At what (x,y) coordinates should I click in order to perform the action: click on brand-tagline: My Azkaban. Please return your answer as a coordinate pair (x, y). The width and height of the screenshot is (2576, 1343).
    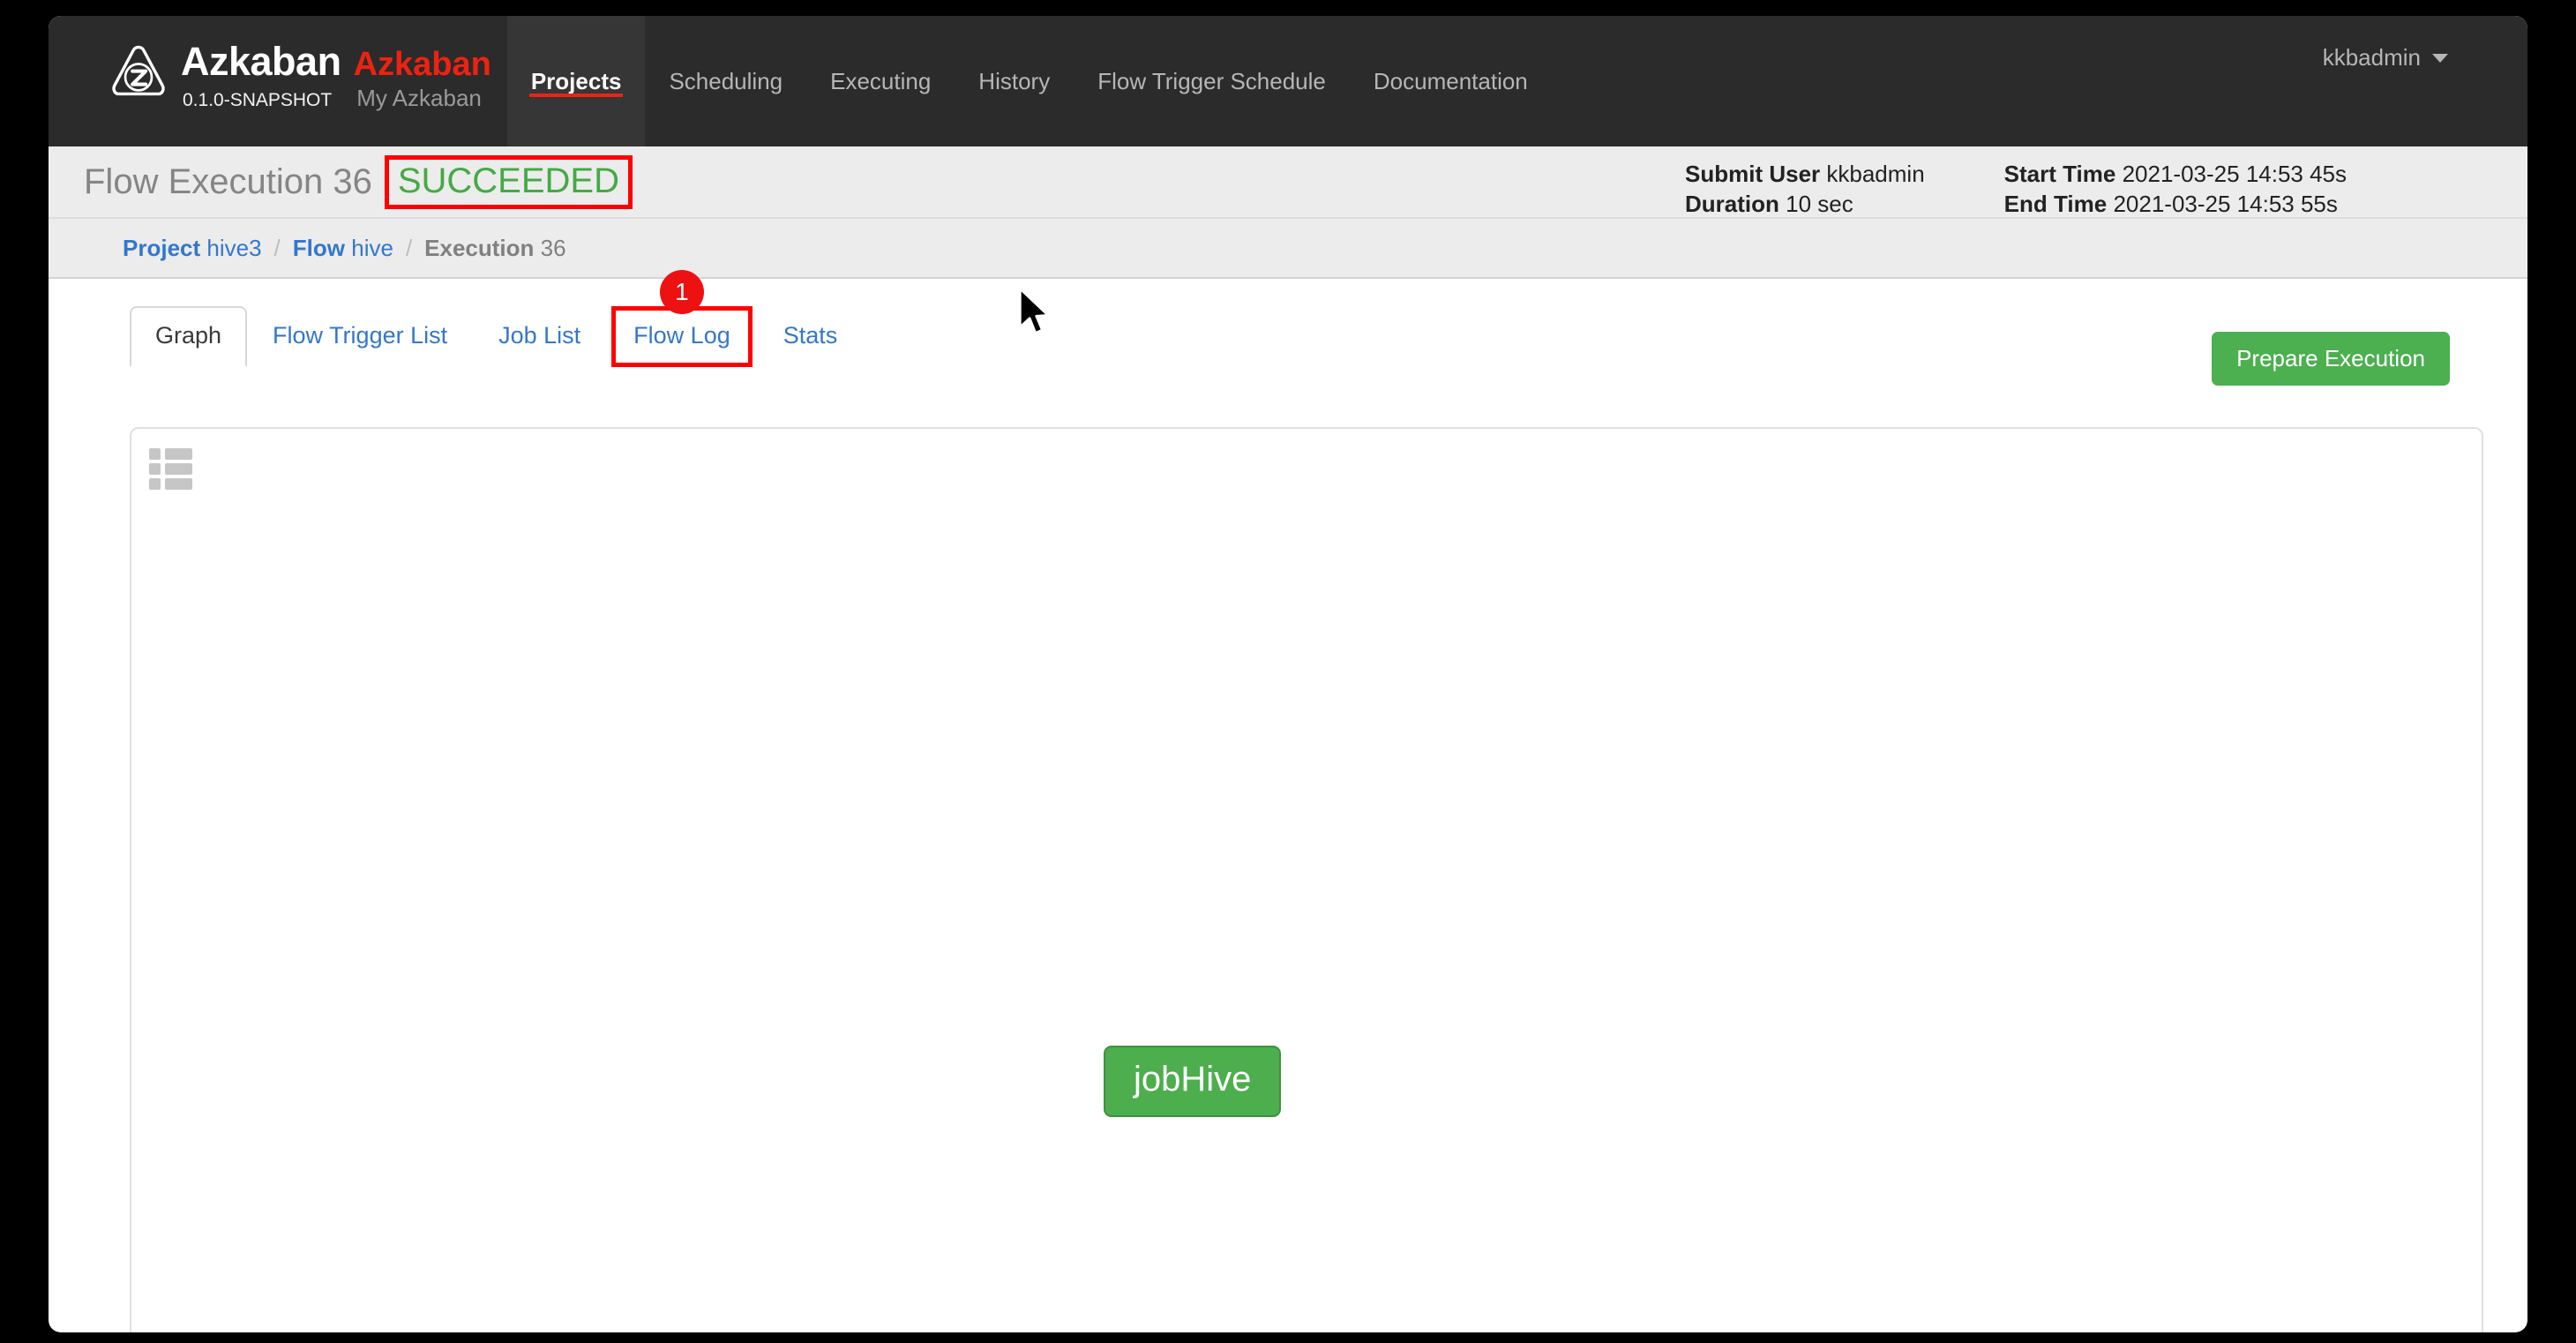
    Looking at the image, I should click on (419, 97).